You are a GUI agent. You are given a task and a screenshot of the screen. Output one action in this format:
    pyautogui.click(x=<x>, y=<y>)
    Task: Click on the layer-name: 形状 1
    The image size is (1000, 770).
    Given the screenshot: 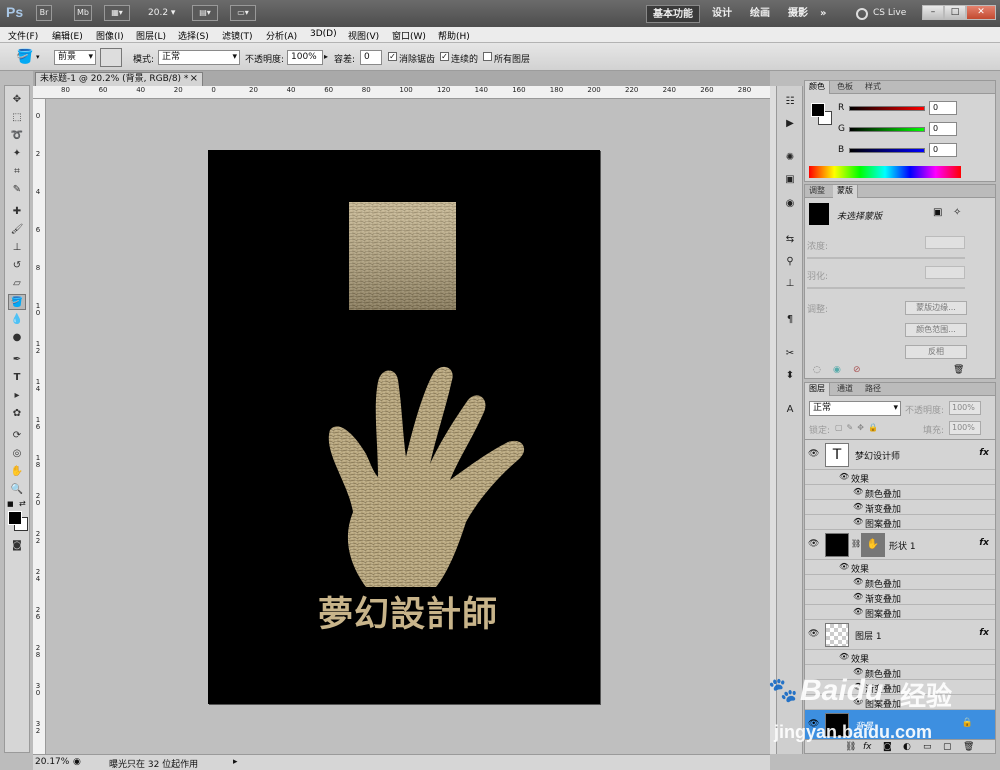 What is the action you would take?
    pyautogui.click(x=902, y=545)
    